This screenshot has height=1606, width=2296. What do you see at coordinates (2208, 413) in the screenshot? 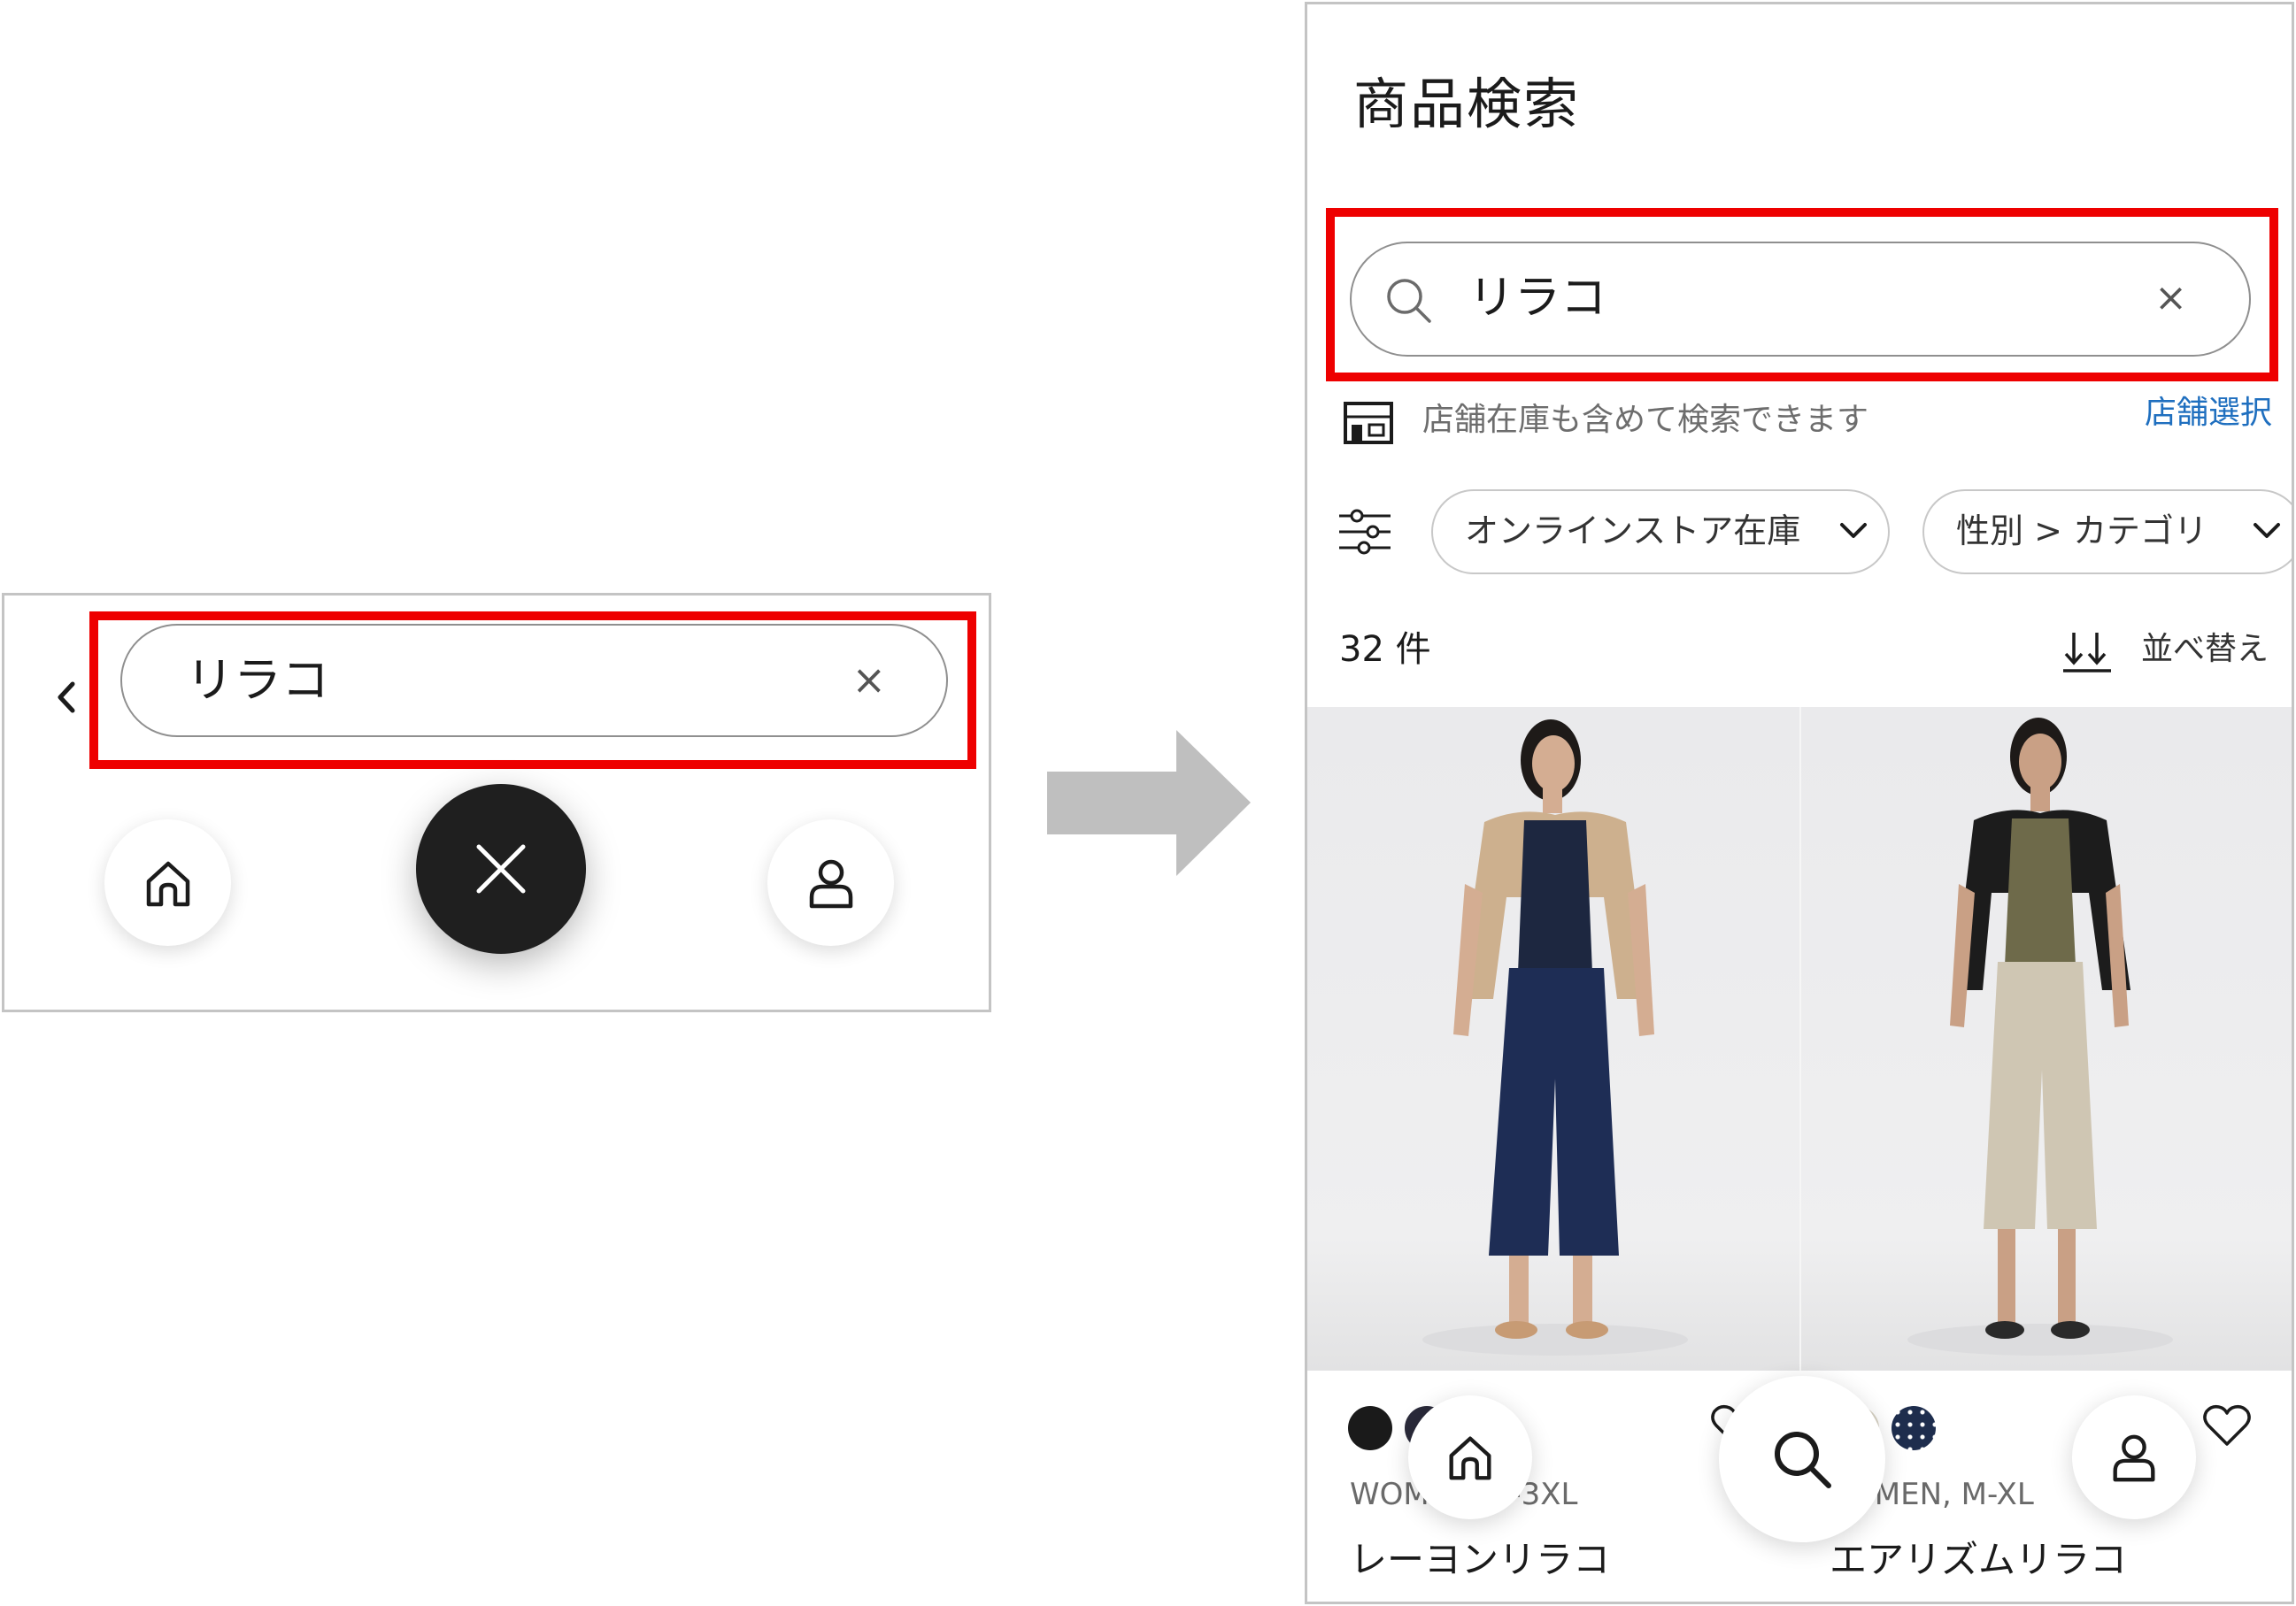
I see `store-select-link: 店舗選択` at bounding box center [2208, 413].